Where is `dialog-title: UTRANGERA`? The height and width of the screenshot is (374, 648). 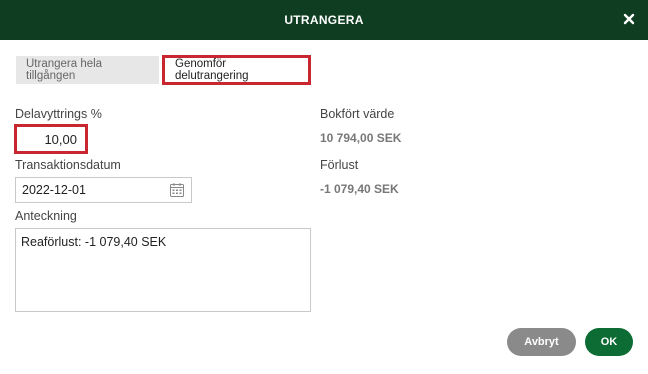 dialog-title: UTRANGERA is located at coordinates (324, 20).